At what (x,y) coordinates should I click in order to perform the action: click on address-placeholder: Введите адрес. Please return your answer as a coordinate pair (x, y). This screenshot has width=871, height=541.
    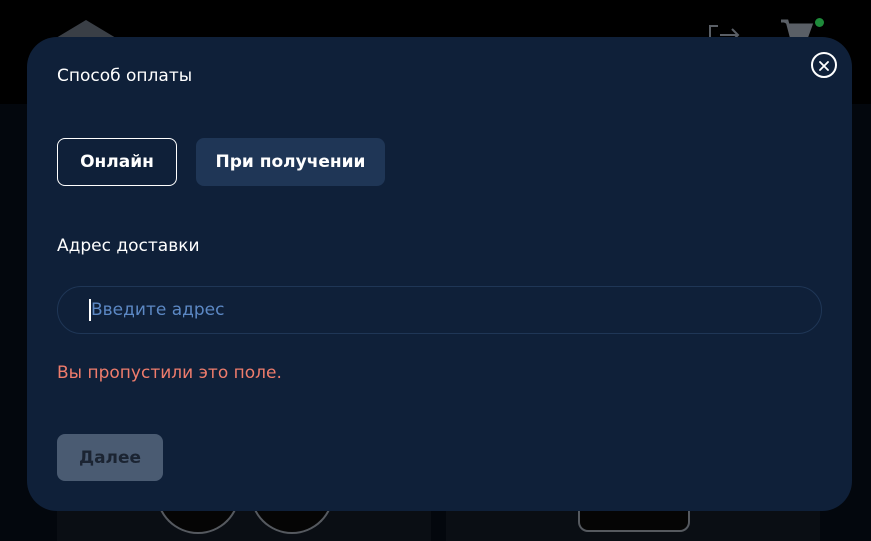
    Looking at the image, I should click on (158, 310).